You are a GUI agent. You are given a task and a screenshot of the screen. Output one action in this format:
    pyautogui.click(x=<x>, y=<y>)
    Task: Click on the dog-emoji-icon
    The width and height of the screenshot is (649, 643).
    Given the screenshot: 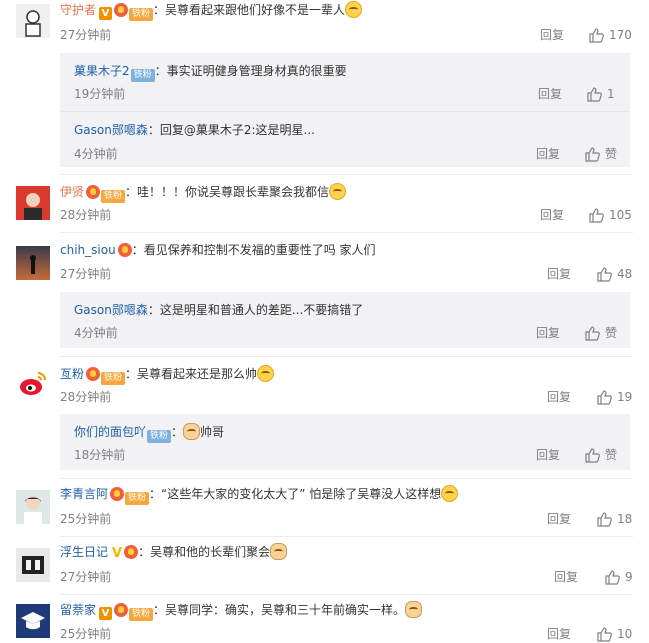 What is the action you would take?
    pyautogui.click(x=414, y=609)
    